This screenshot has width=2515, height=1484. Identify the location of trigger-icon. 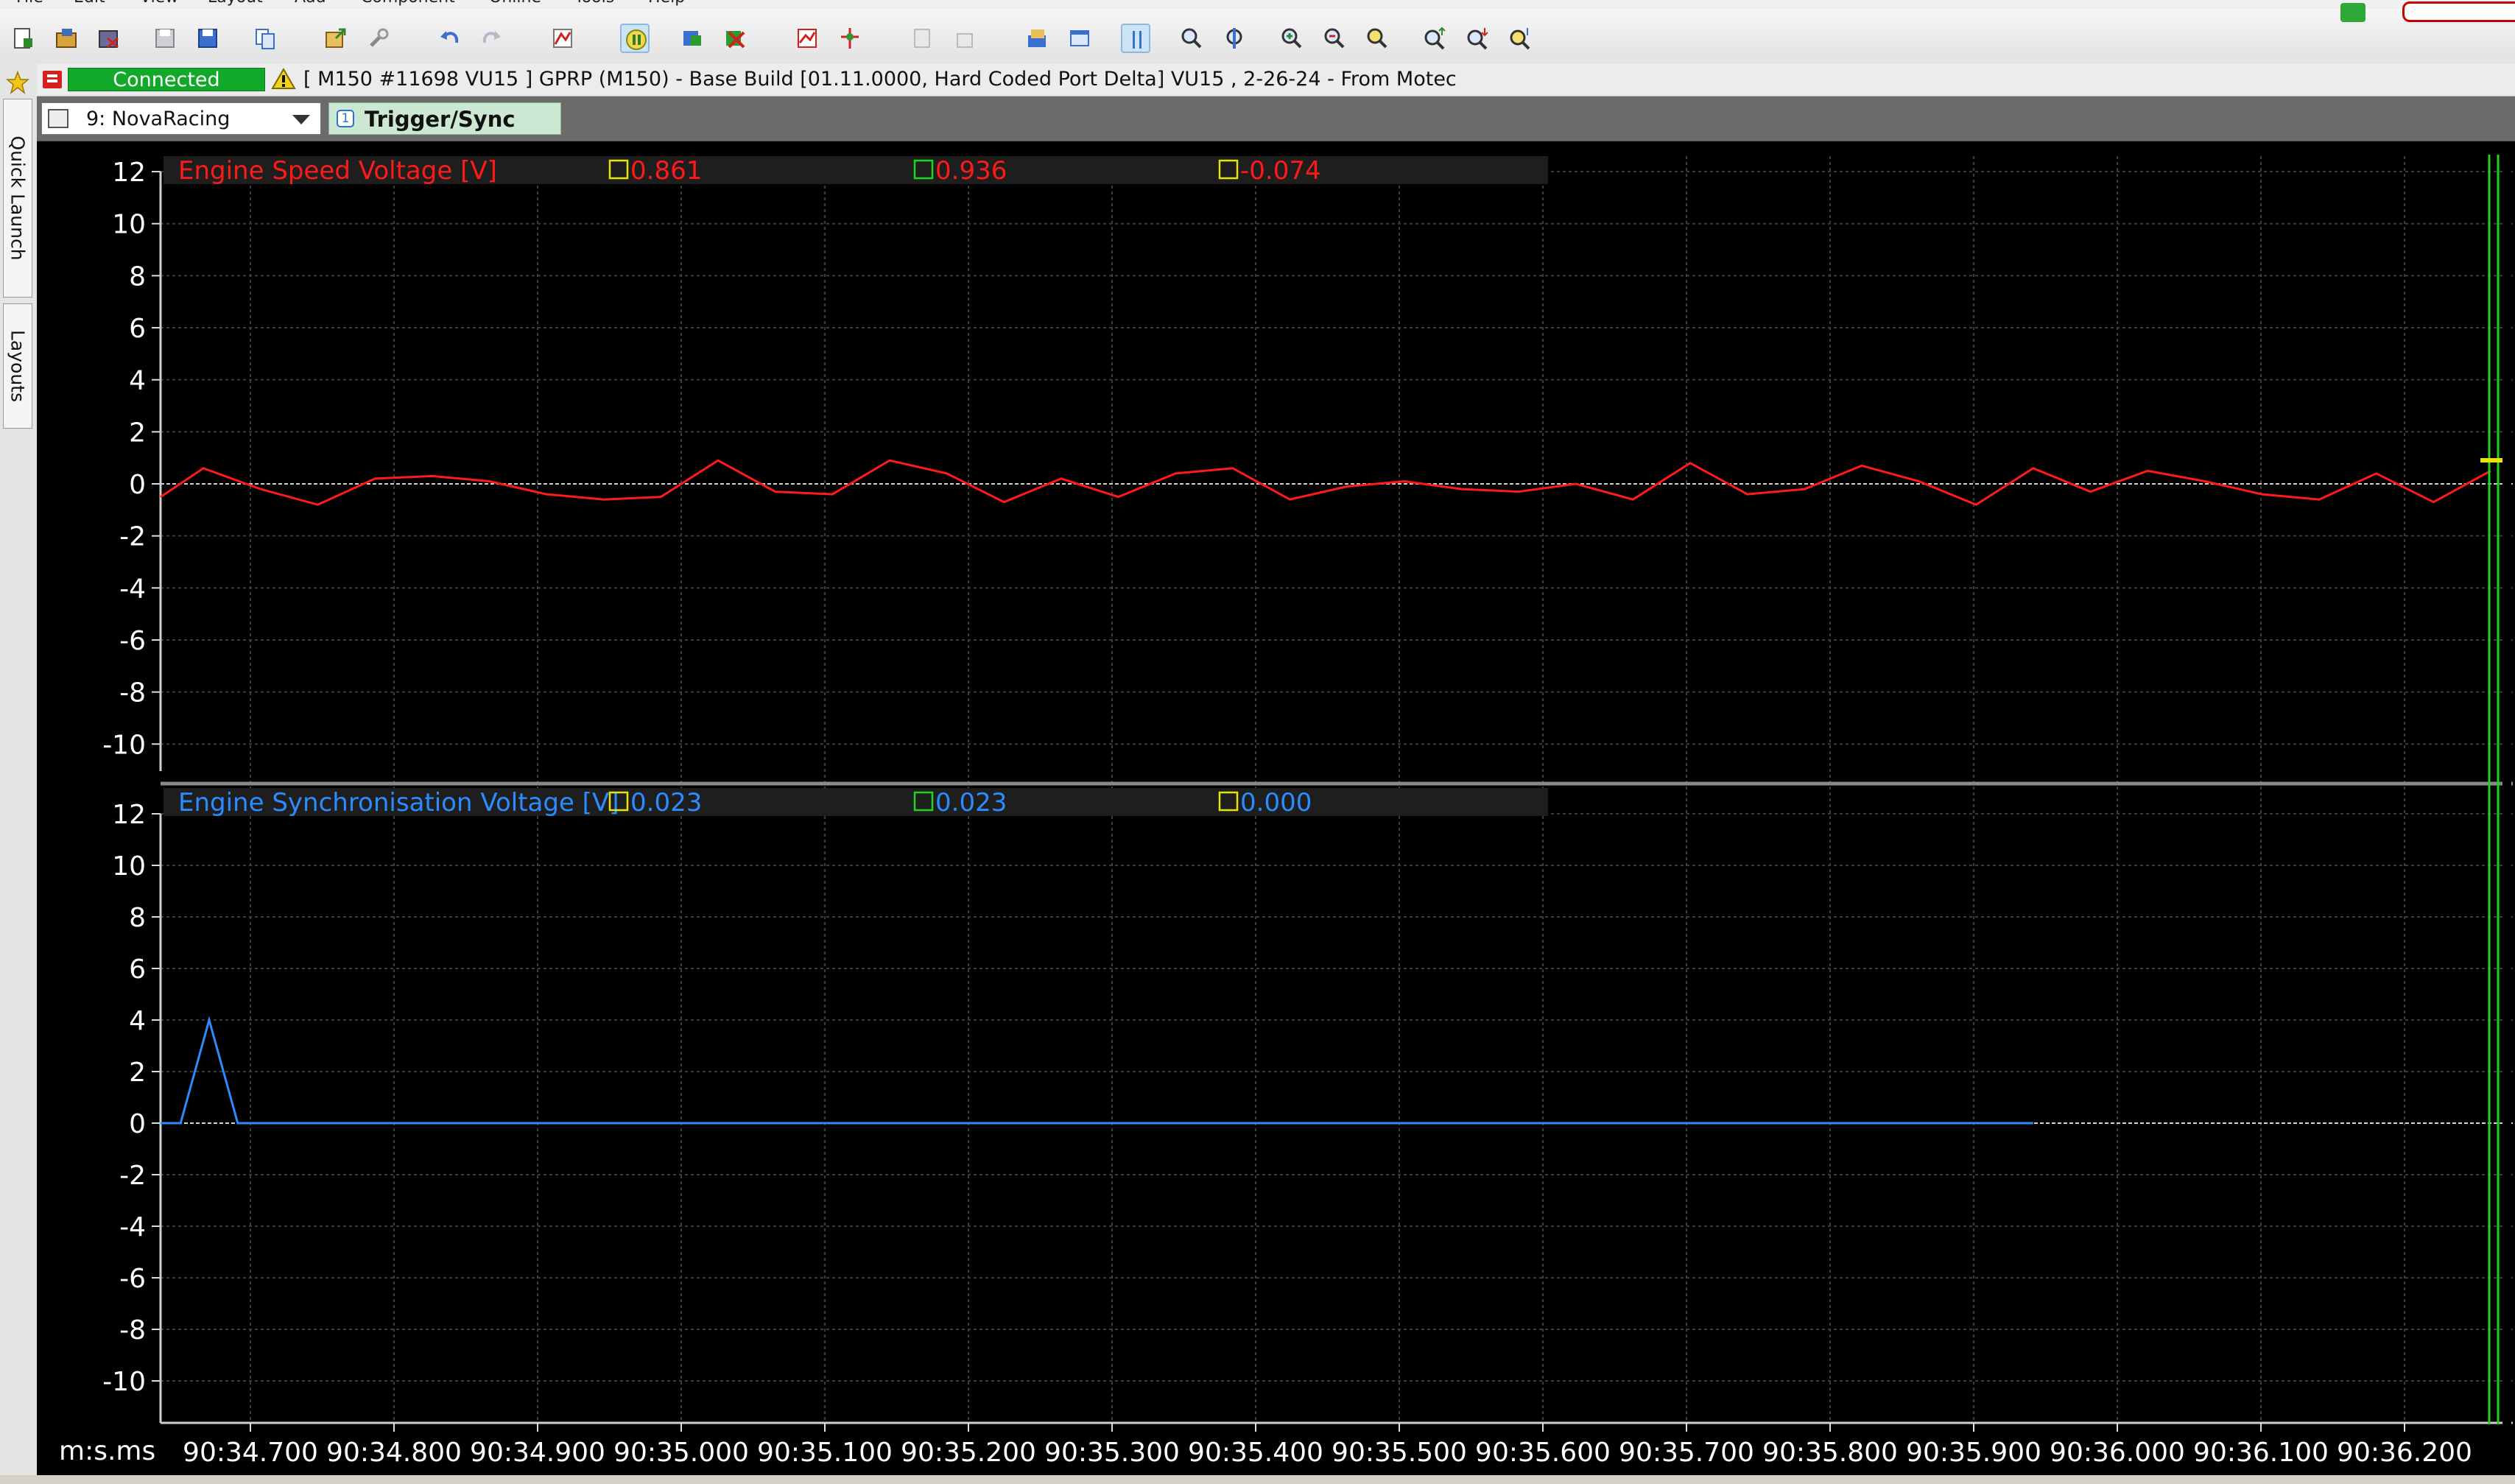
(850, 39).